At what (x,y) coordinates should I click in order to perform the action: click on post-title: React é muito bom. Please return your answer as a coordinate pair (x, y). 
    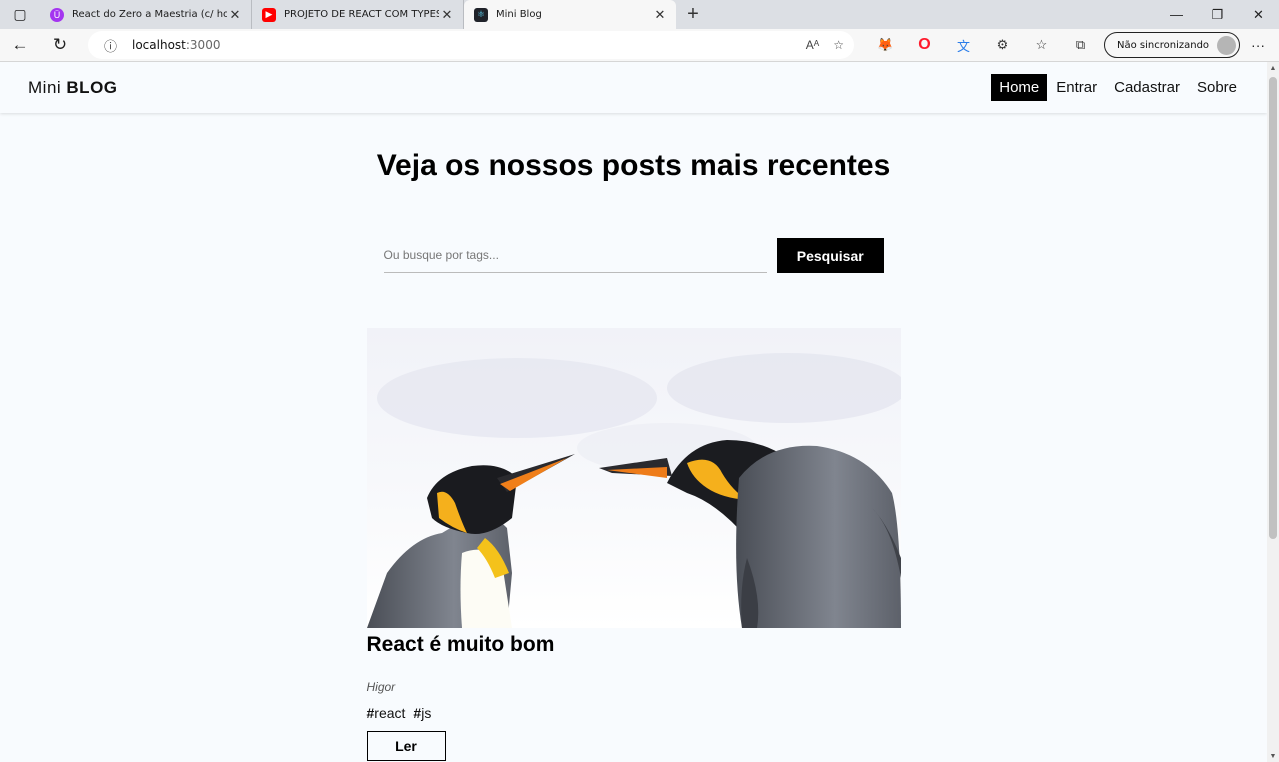
    Looking at the image, I should click on (460, 644).